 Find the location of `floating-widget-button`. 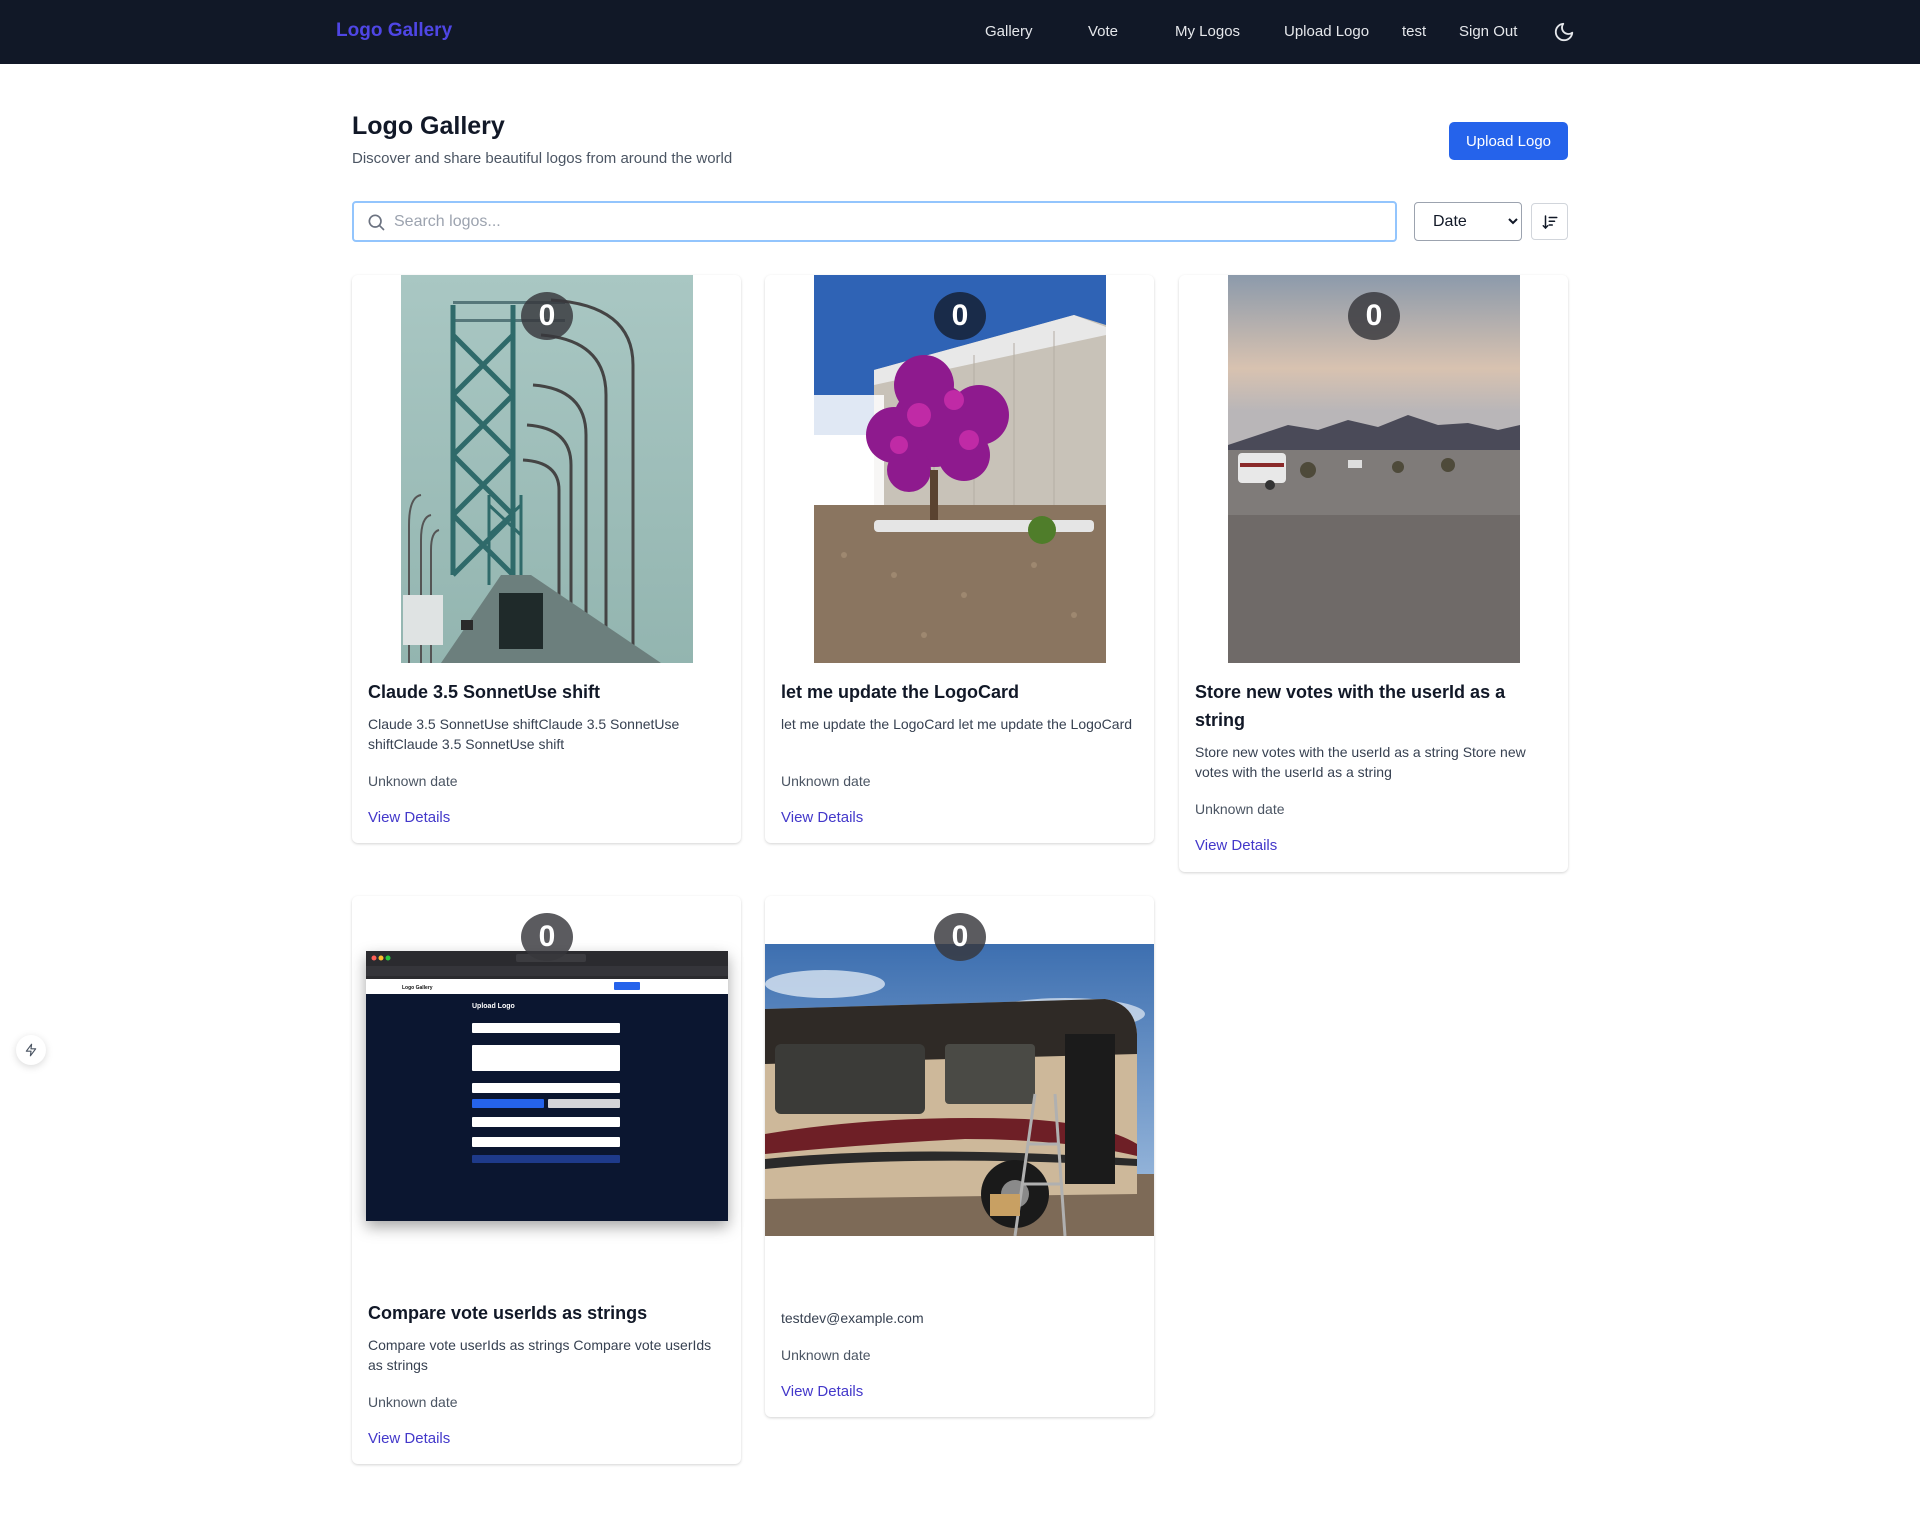

floating-widget-button is located at coordinates (31, 1050).